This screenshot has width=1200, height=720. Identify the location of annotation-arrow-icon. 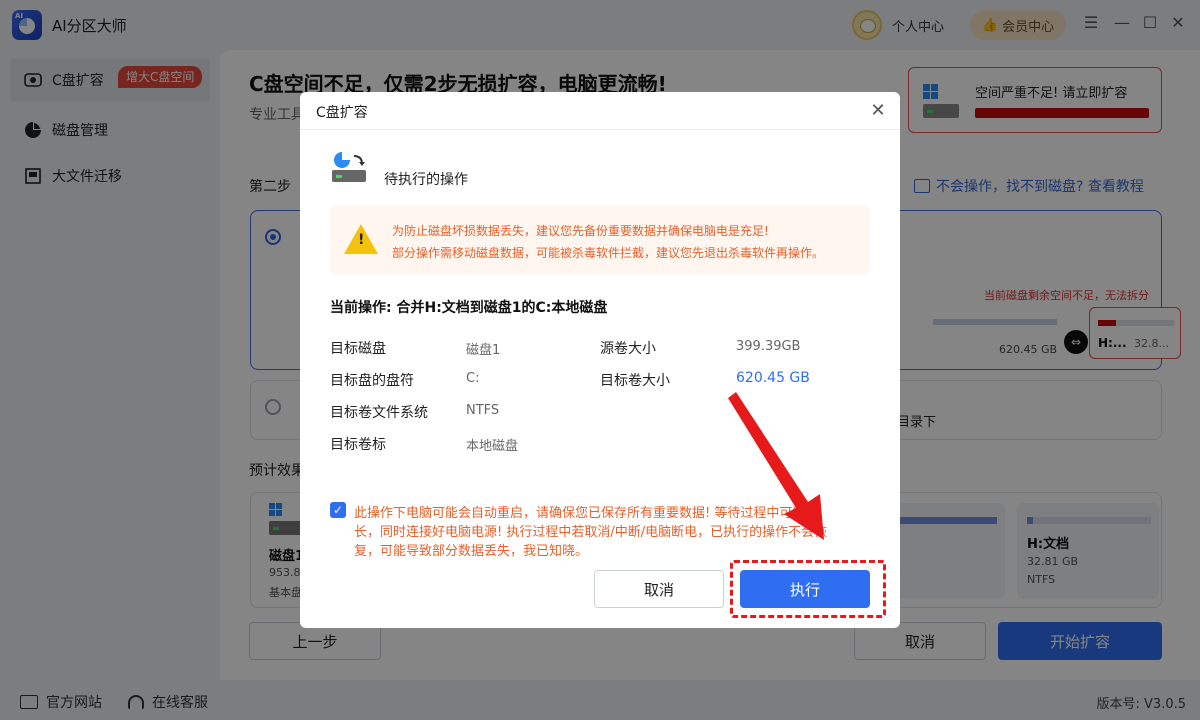
(776, 466).